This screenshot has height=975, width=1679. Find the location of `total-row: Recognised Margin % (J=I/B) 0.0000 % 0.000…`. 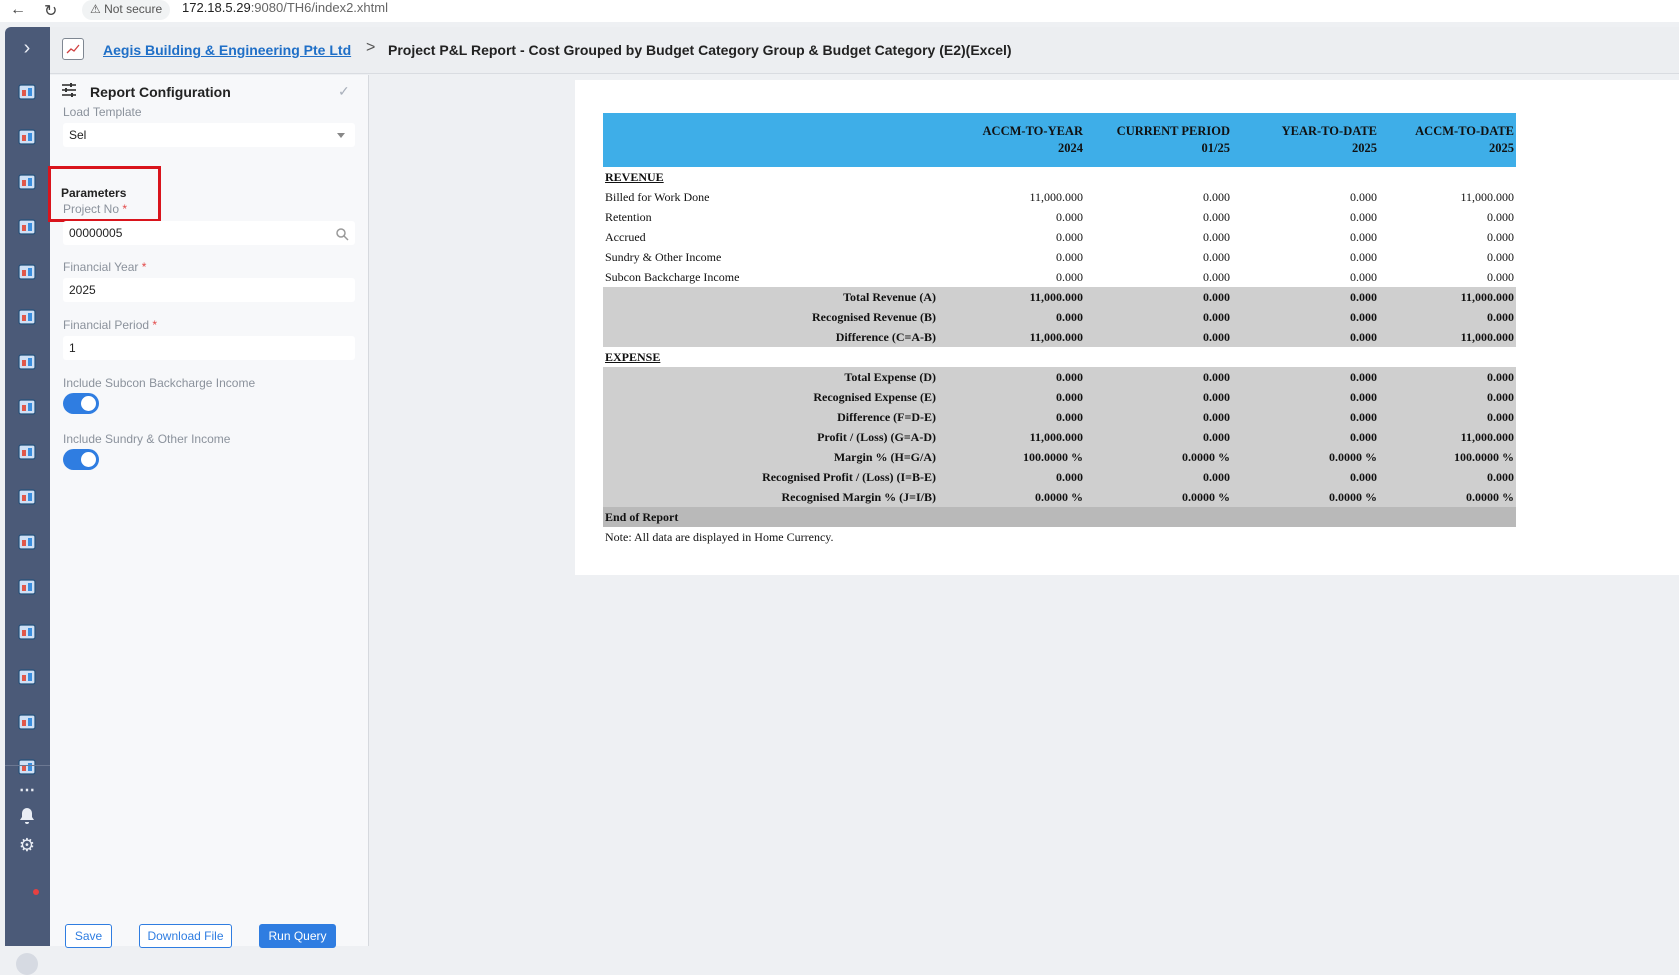

total-row: Recognised Margin % (J=I/B) 0.0000 % 0.000… is located at coordinates (1059, 497).